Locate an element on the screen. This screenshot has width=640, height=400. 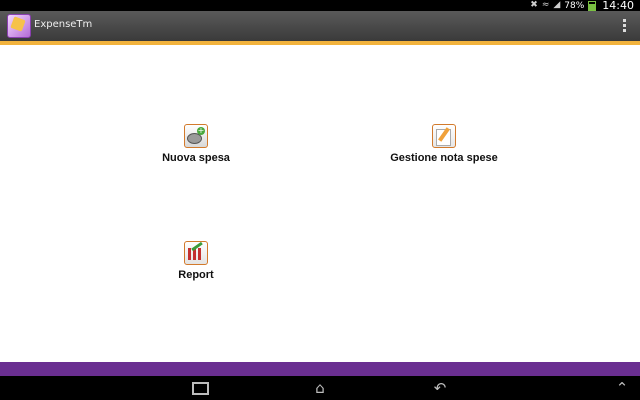
signal-icon: ◢ is located at coordinates (557, 5).